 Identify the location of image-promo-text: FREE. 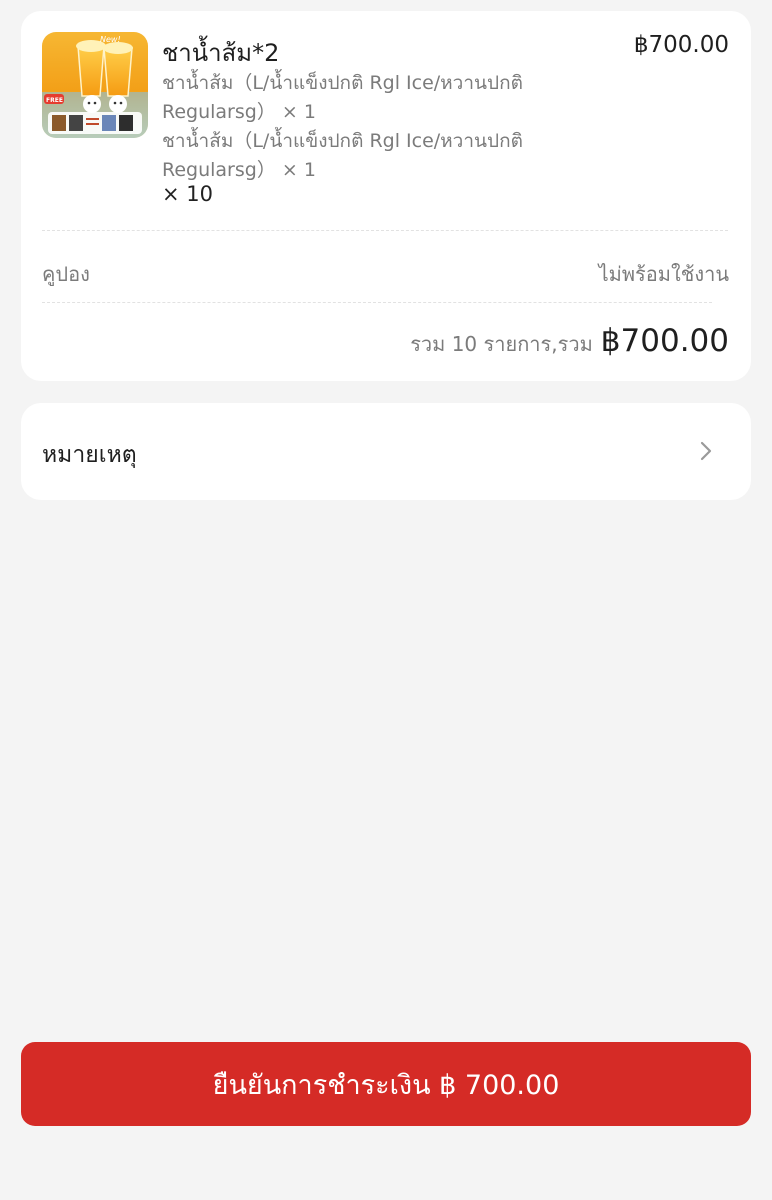
(54, 100).